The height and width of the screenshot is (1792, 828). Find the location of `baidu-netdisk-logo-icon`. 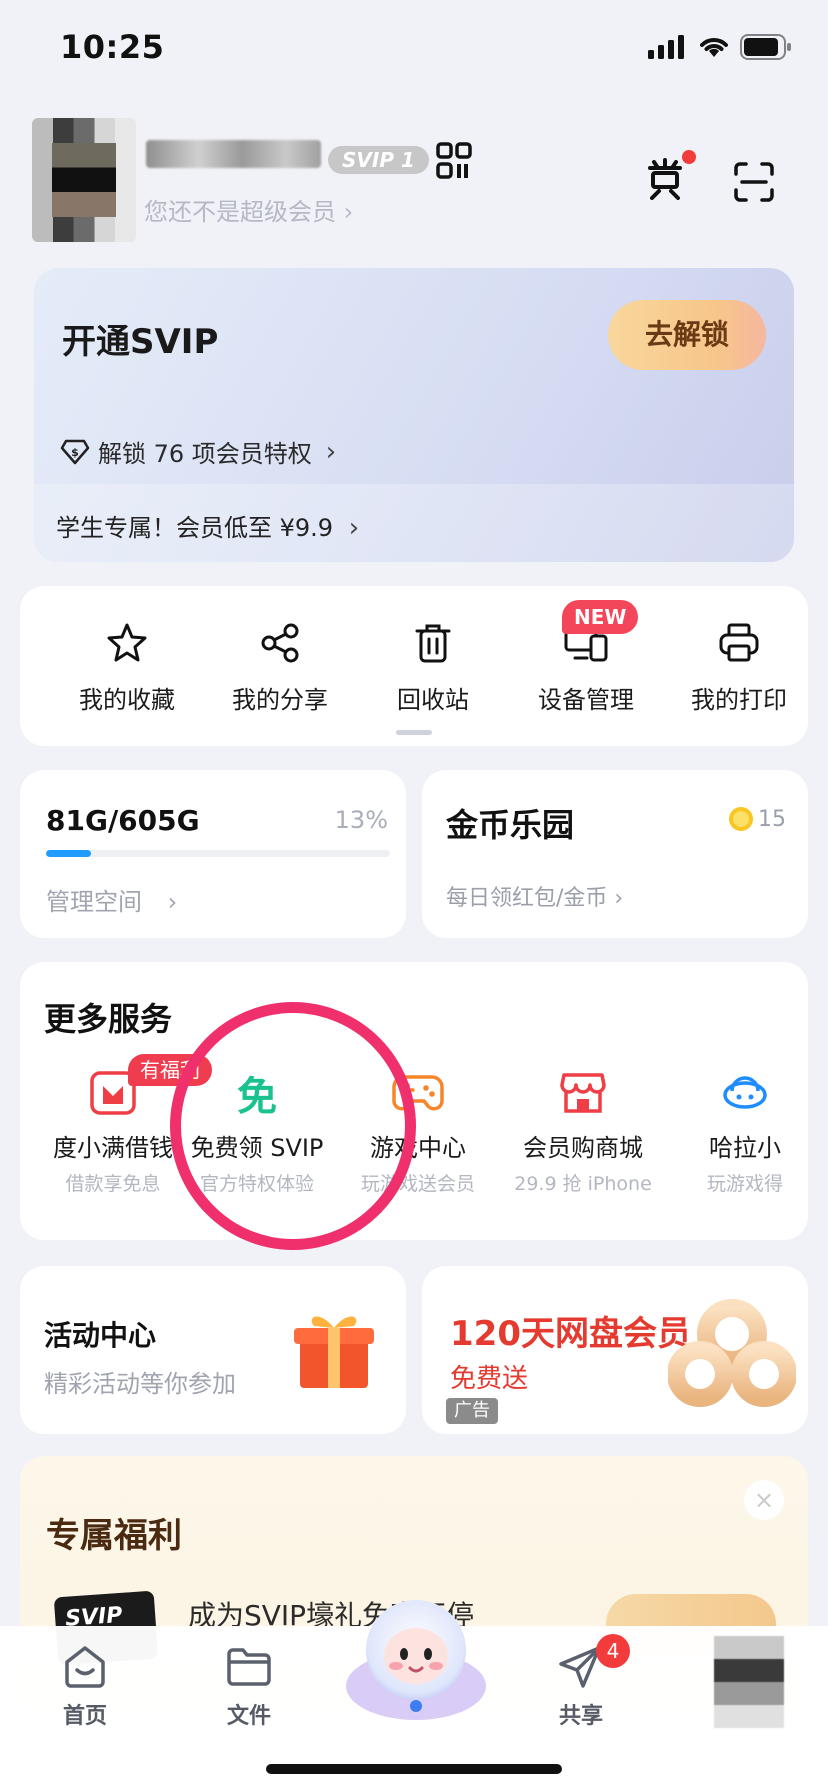

baidu-netdisk-logo-icon is located at coordinates (732, 1353).